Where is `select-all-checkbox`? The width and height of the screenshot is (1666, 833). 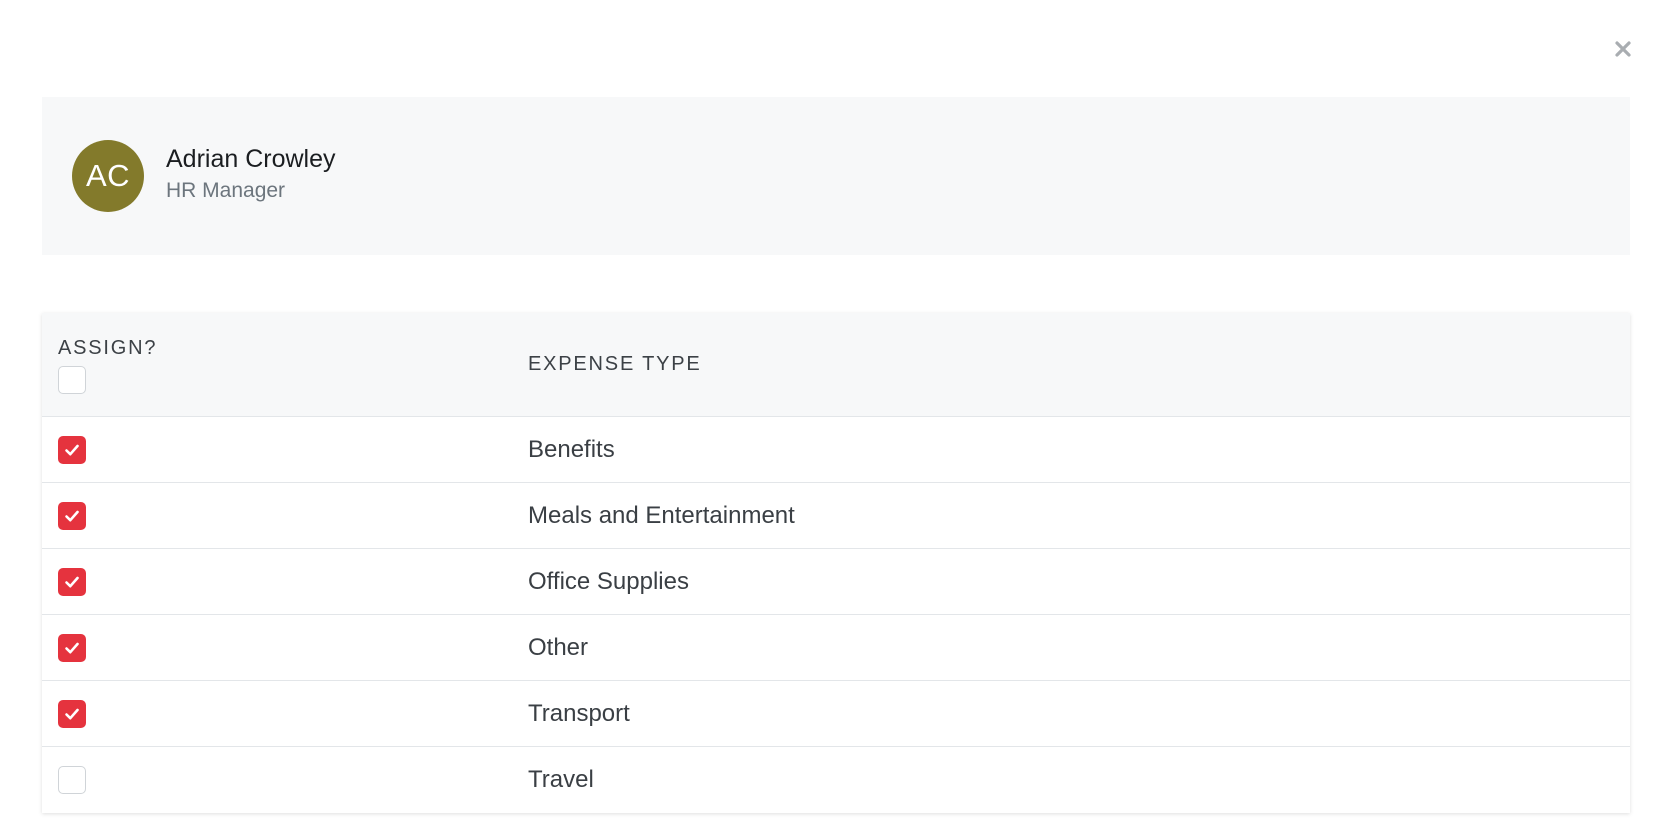
select-all-checkbox is located at coordinates (72, 380).